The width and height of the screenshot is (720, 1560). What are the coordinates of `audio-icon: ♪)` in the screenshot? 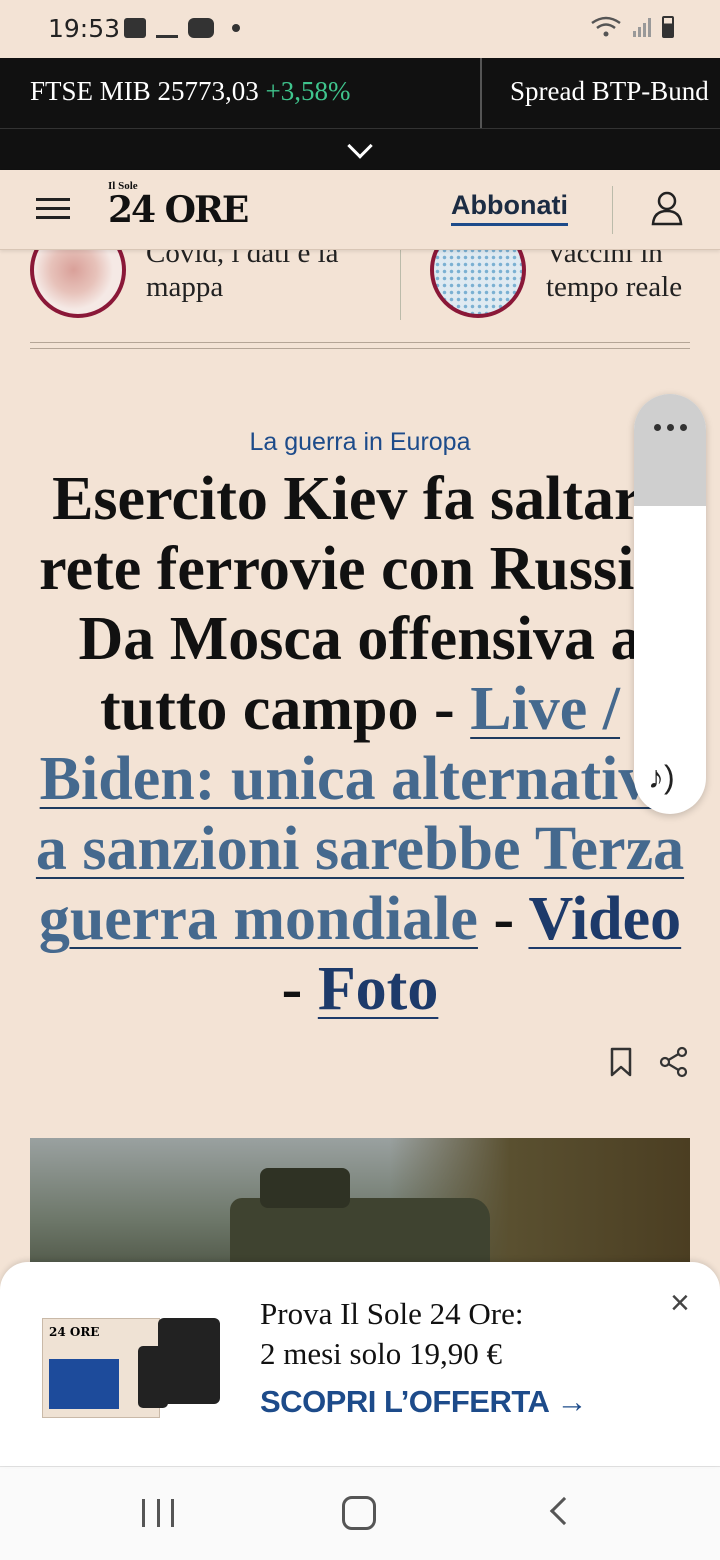 It's located at (661, 777).